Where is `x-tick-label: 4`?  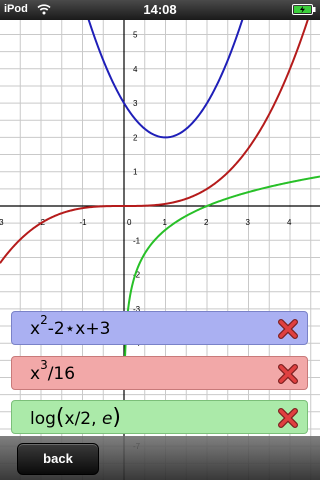 x-tick-label: 4 is located at coordinates (289, 222).